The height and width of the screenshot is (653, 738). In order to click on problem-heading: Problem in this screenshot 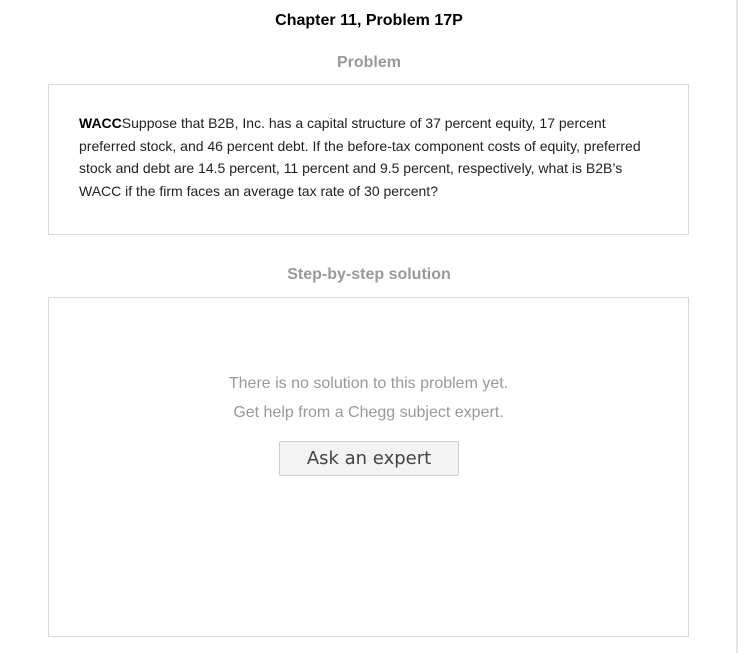, I will do `click(368, 62)`.